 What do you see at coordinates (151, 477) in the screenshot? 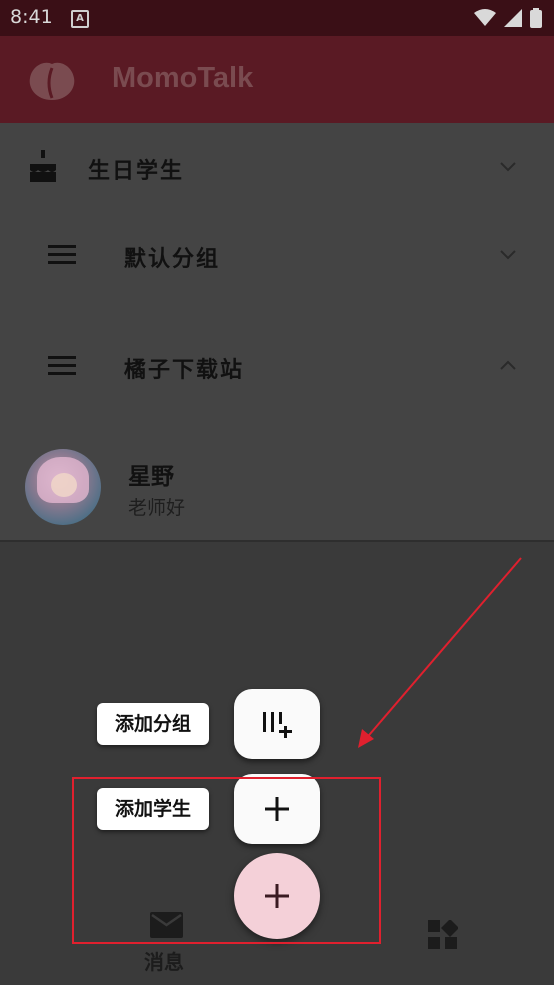
I see `student-name: 星野` at bounding box center [151, 477].